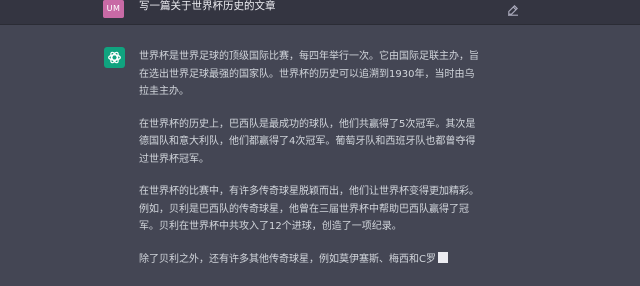  I want to click on assistant-avatar, so click(114, 57).